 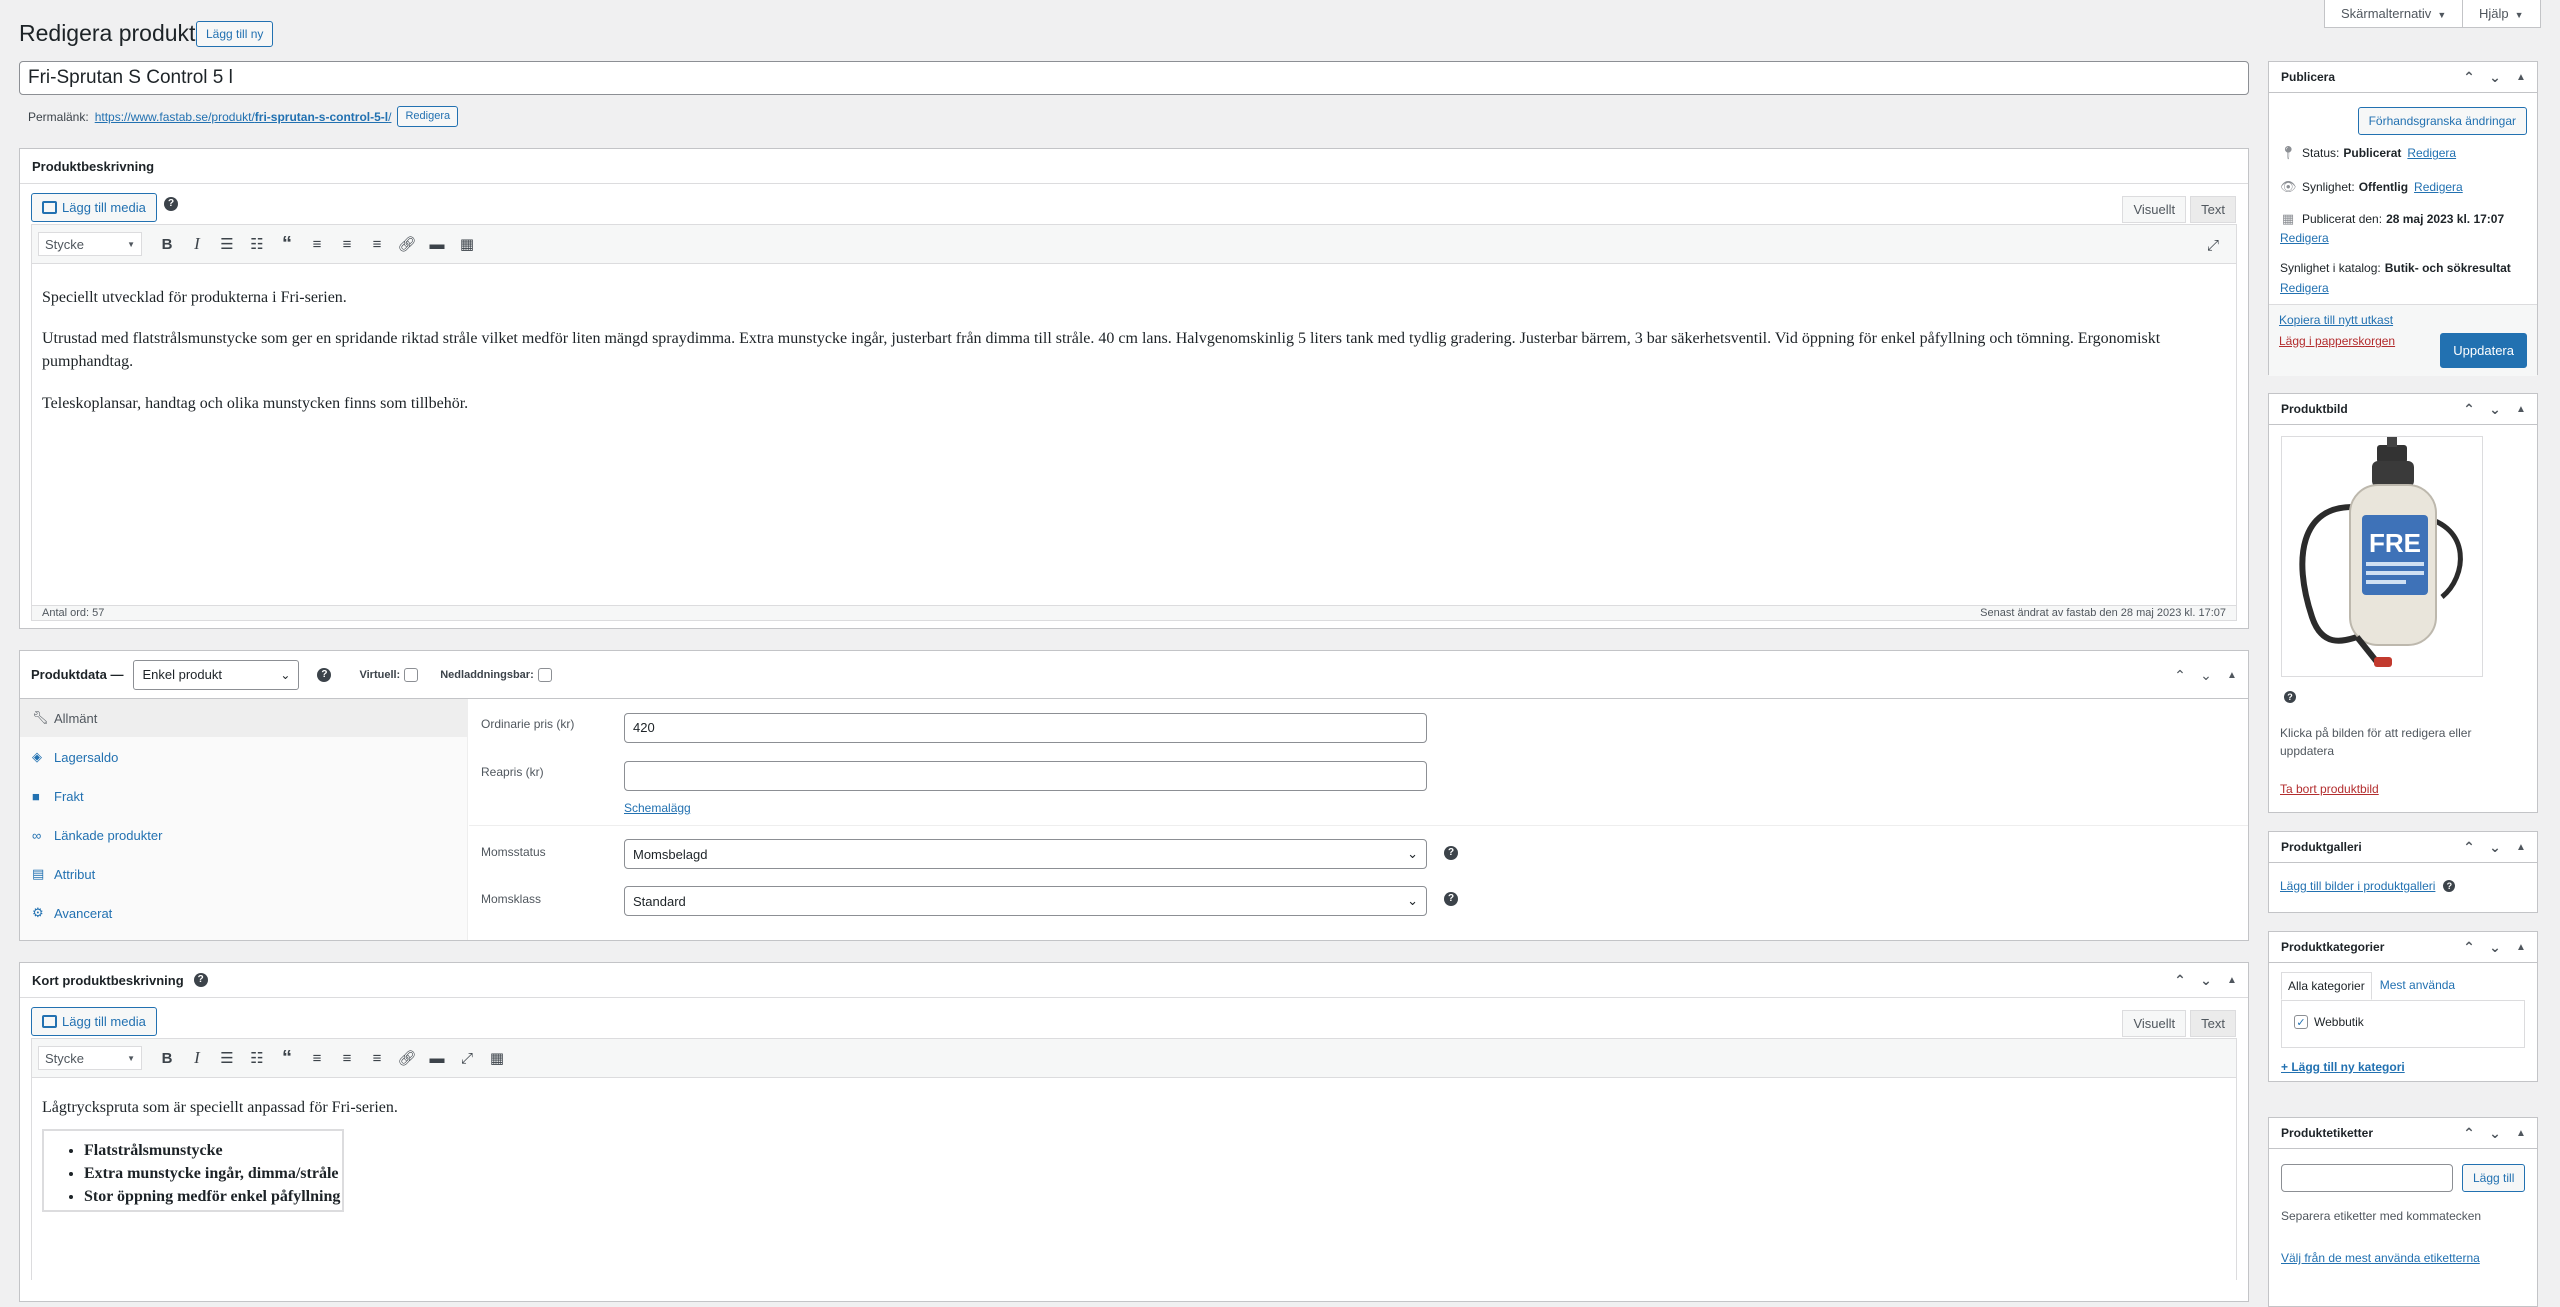 What do you see at coordinates (1025, 728) in the screenshot?
I see `regular-price-input: 420` at bounding box center [1025, 728].